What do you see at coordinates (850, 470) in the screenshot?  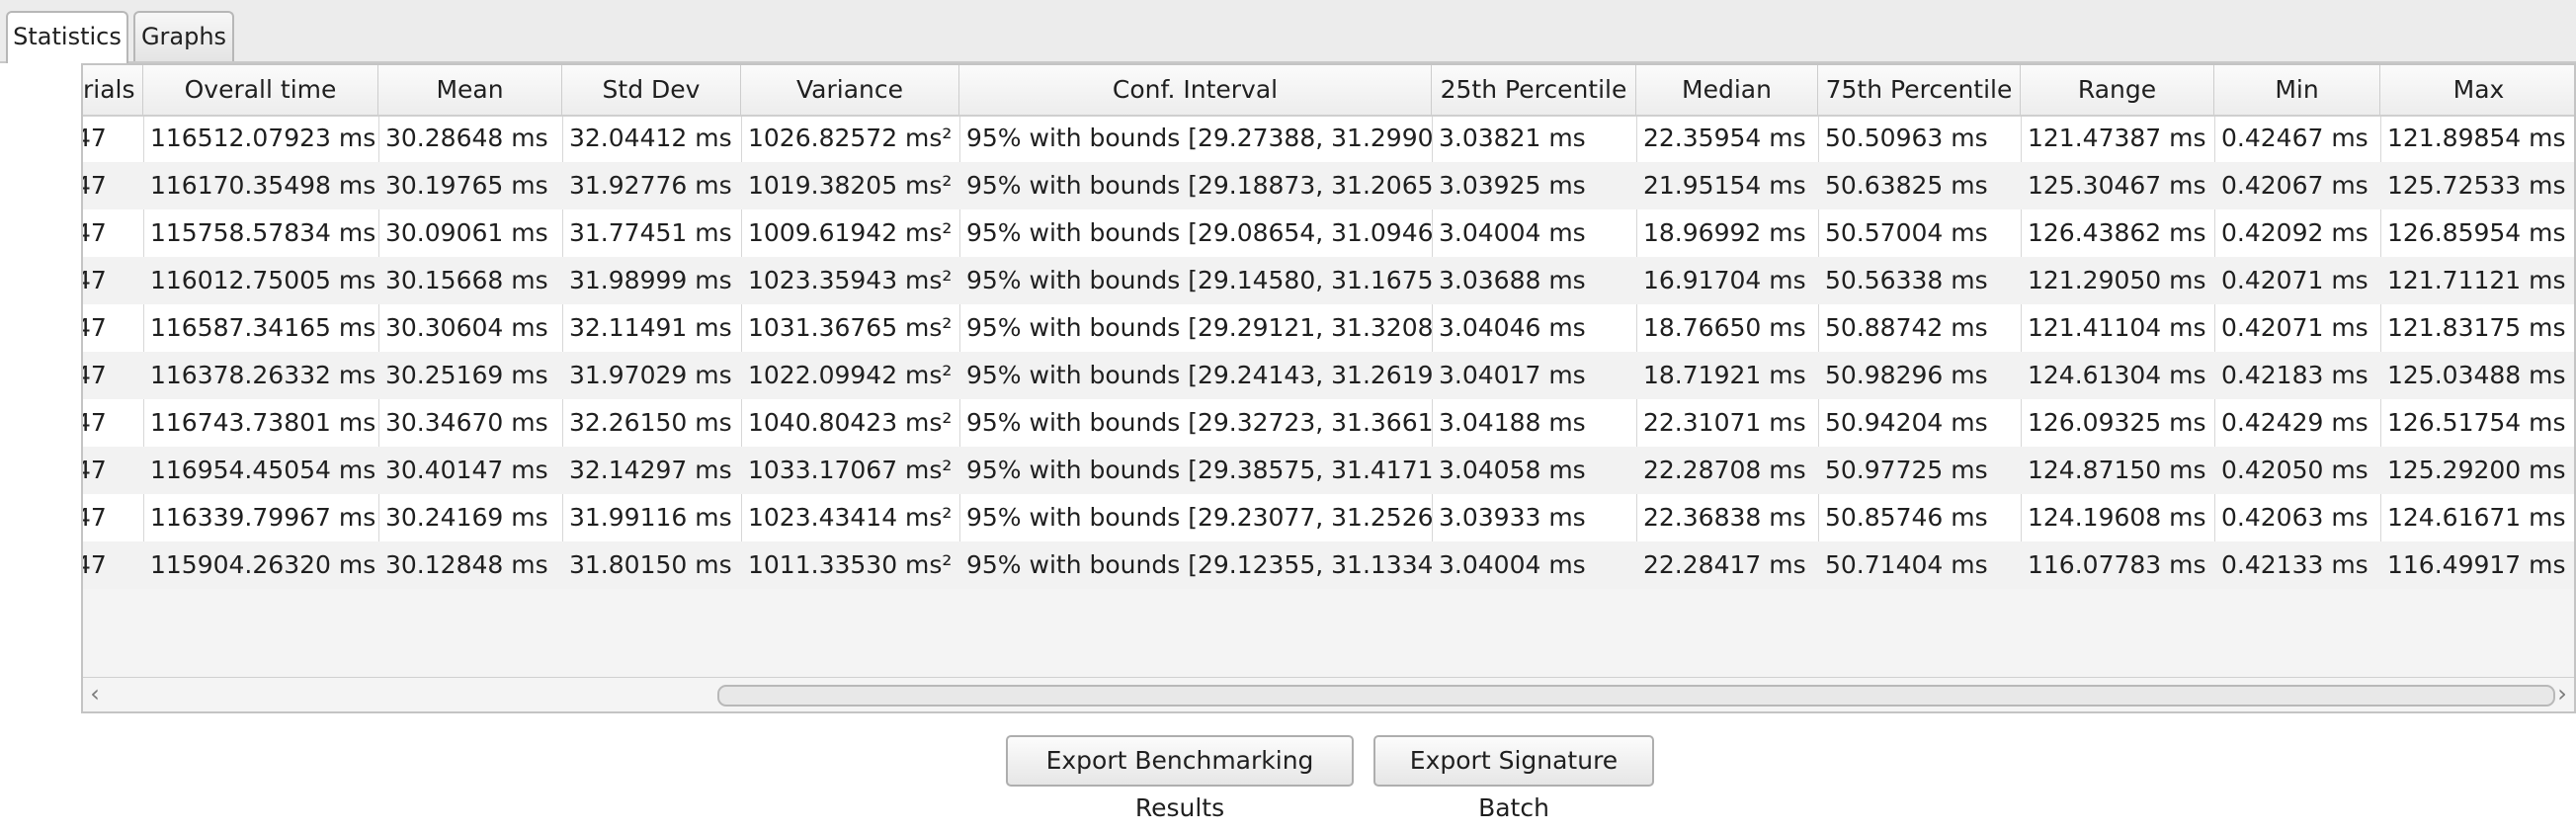 I see `cell-variance: 1033.17067 ms²` at bounding box center [850, 470].